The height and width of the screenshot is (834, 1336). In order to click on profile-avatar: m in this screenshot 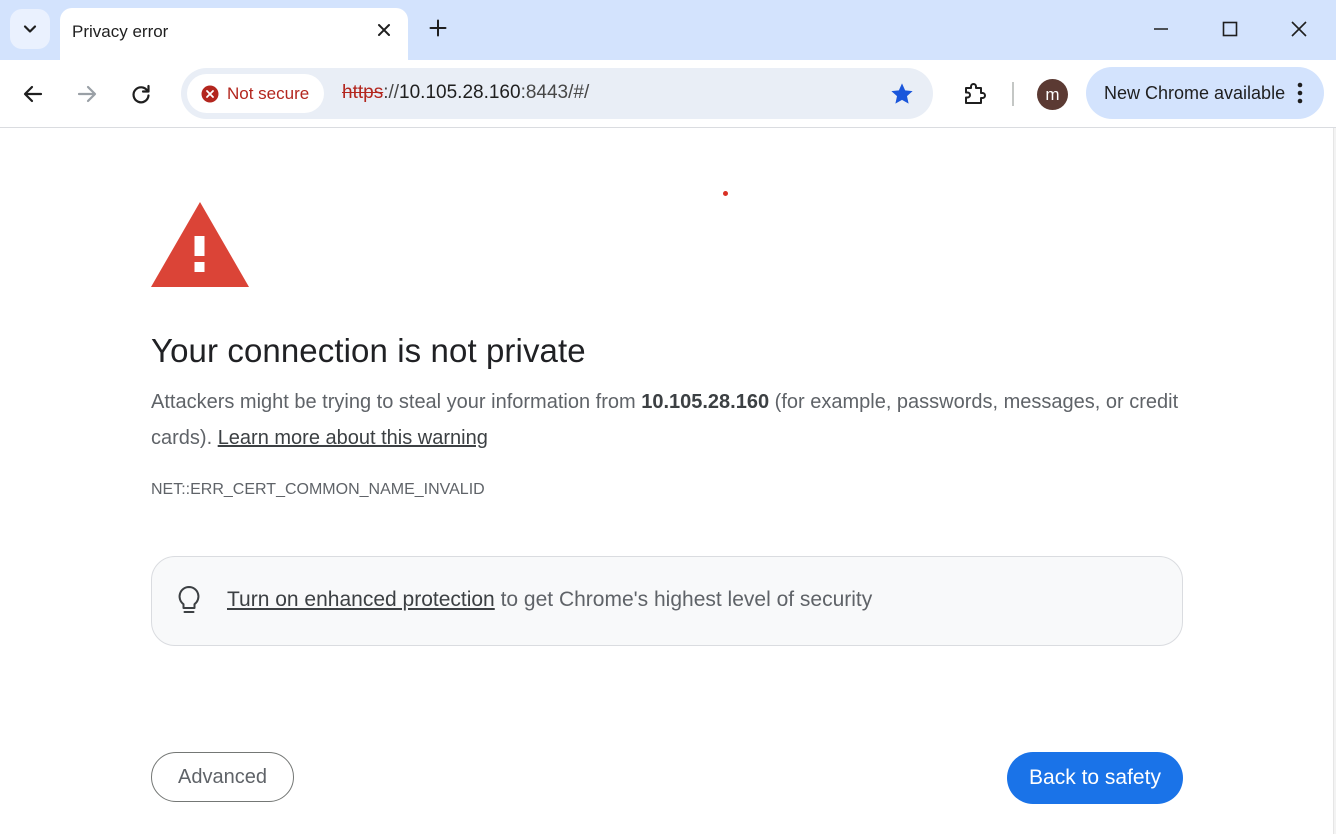, I will do `click(1052, 94)`.